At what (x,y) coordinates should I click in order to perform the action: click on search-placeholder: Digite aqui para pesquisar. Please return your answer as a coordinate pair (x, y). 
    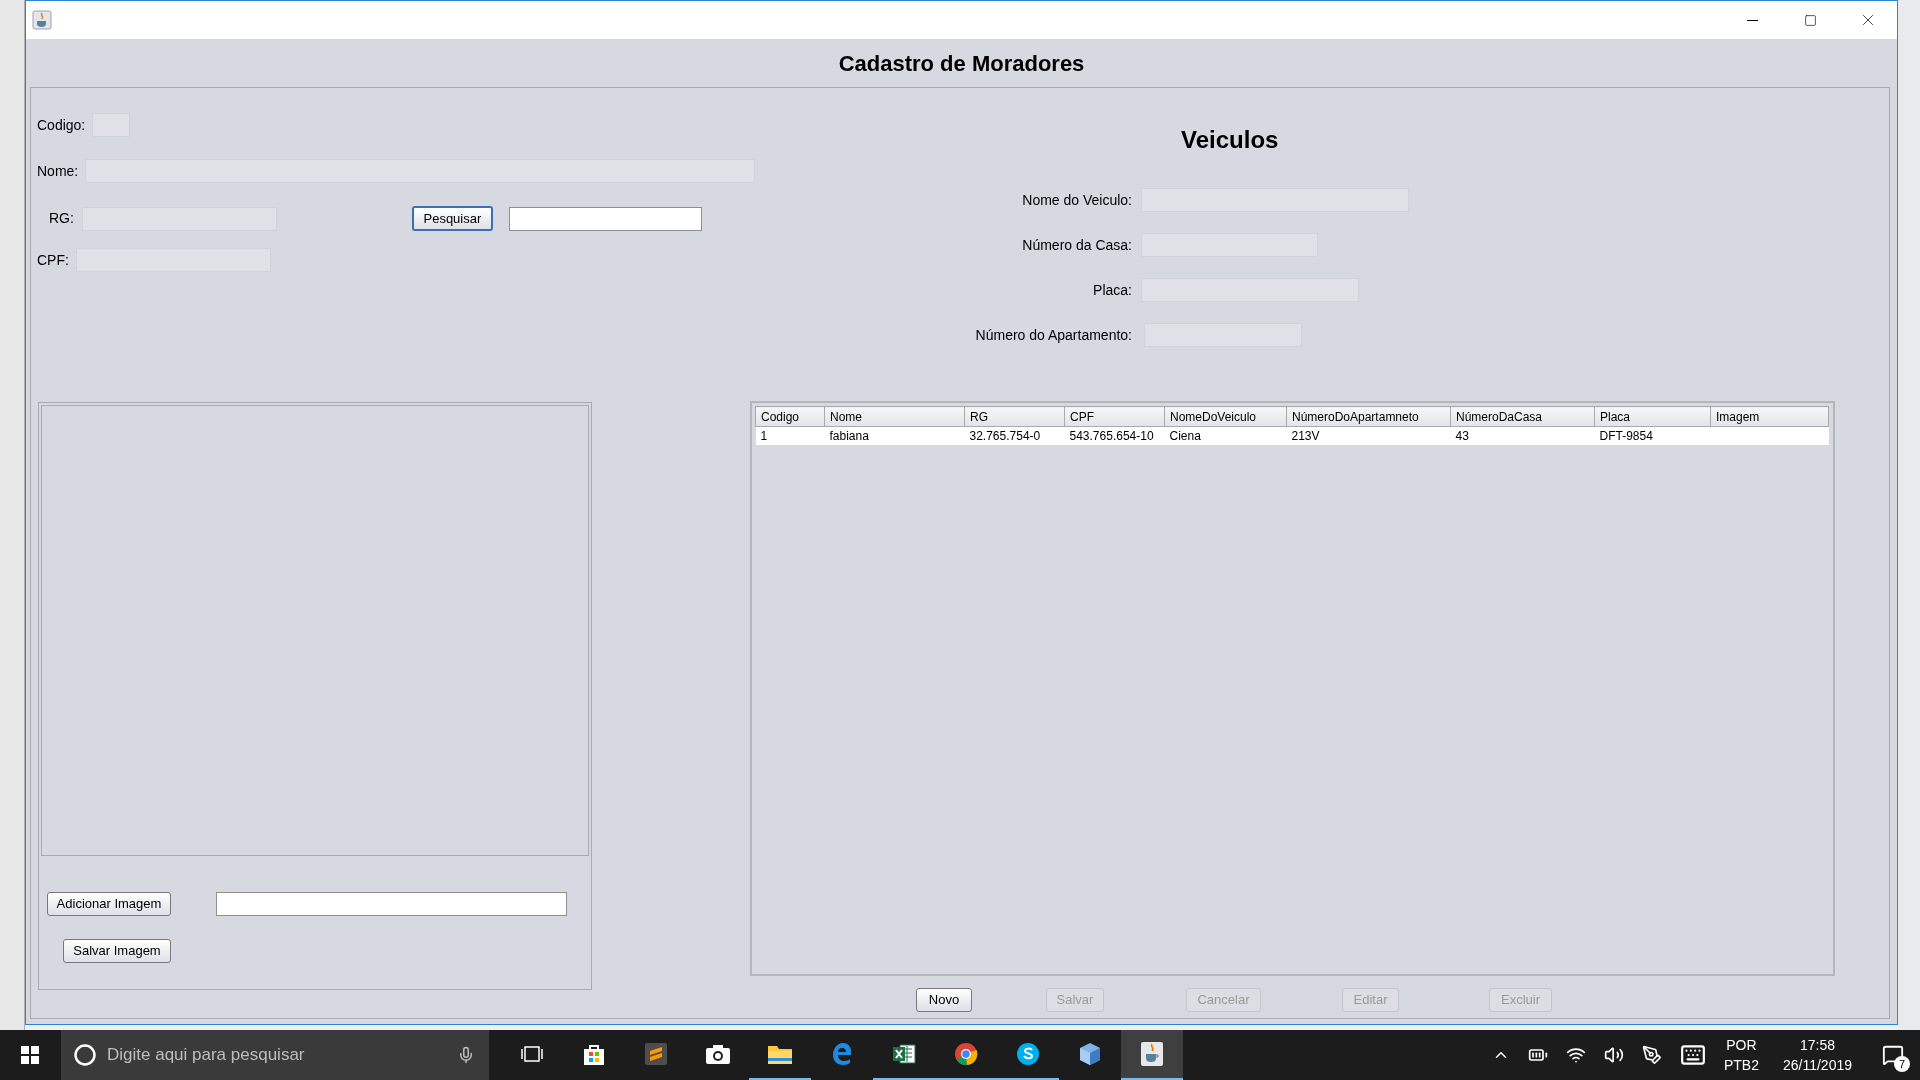
    Looking at the image, I should click on (206, 1055).